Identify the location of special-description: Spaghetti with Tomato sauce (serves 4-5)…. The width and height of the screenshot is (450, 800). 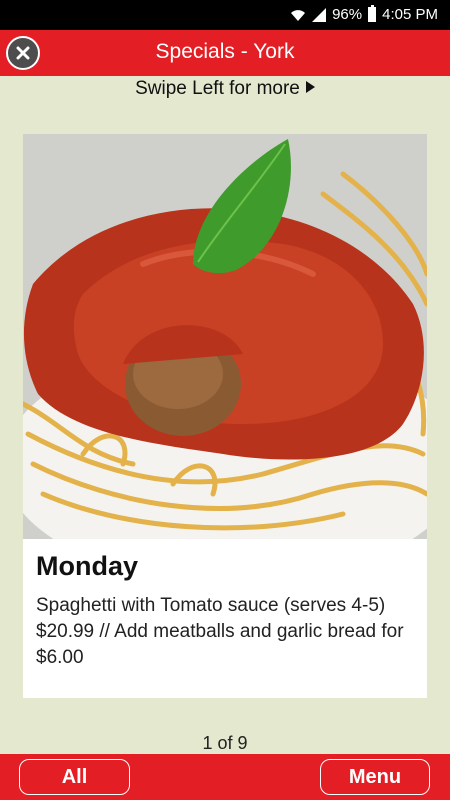
(220, 631).